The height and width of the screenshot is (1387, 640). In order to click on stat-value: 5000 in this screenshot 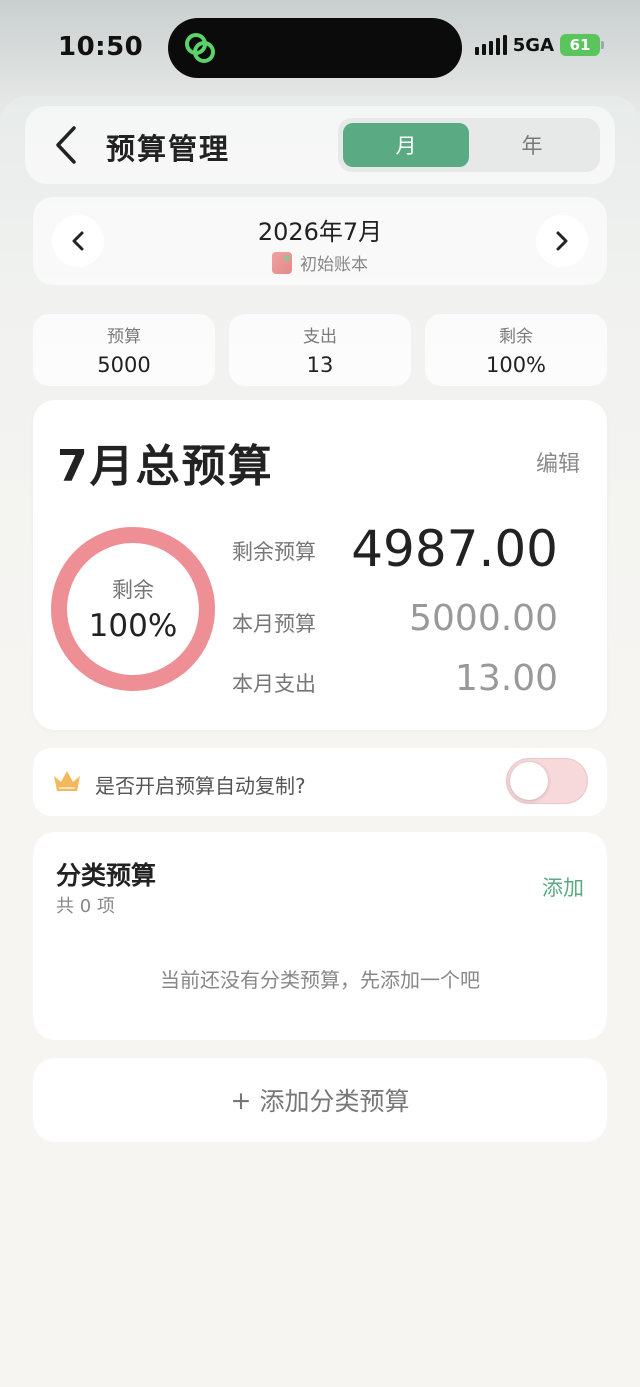, I will do `click(124, 365)`.